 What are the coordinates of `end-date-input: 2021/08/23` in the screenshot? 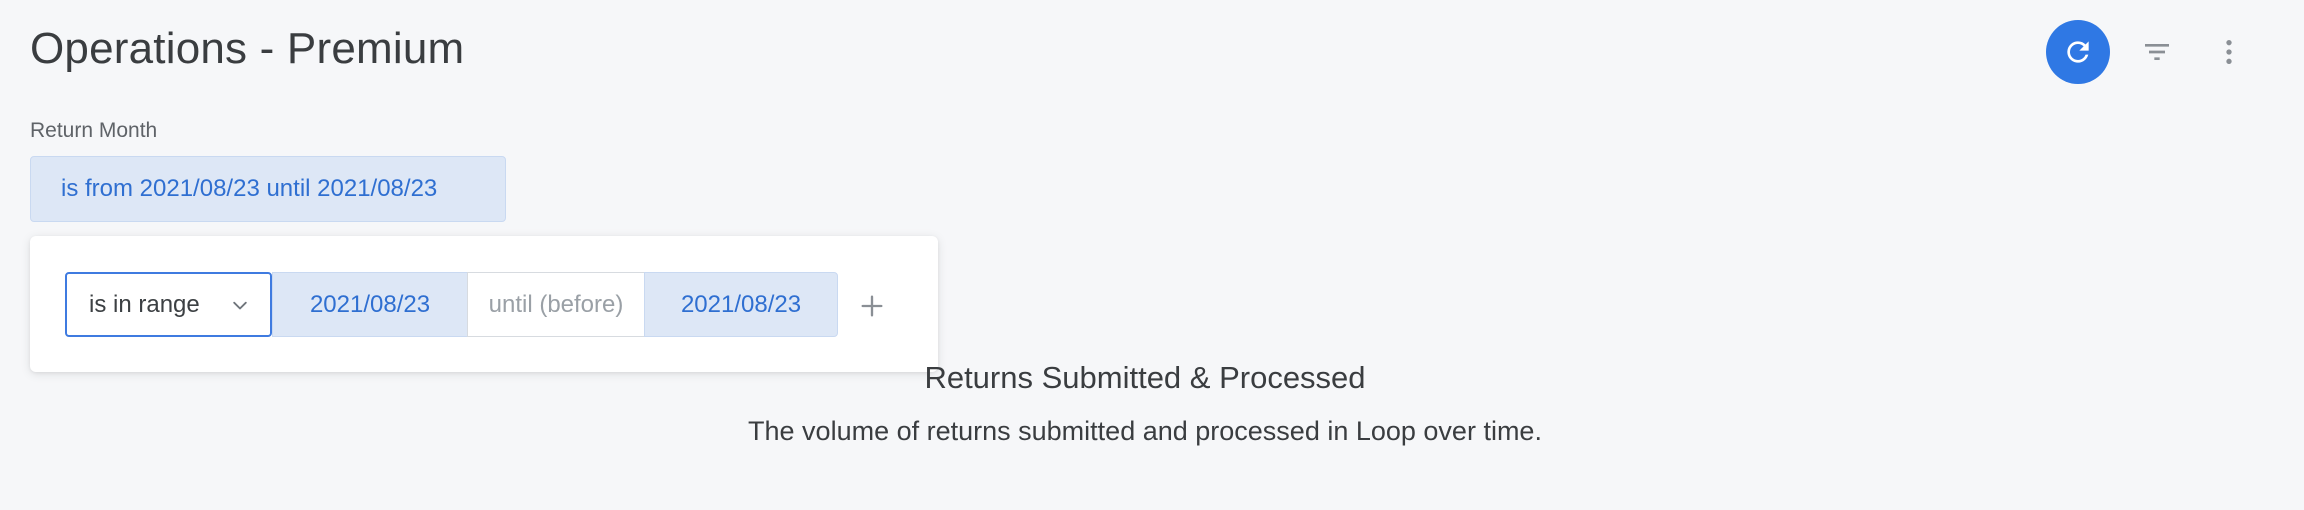 It's located at (741, 304).